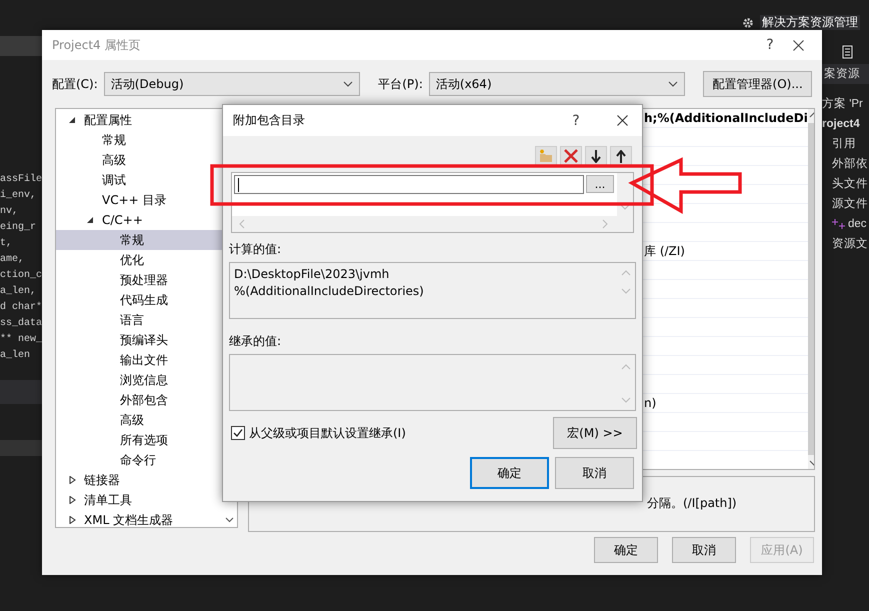 Image resolution: width=869 pixels, height=611 pixels. Describe the element at coordinates (6, 244) in the screenshot. I see `code-line: t,` at that location.